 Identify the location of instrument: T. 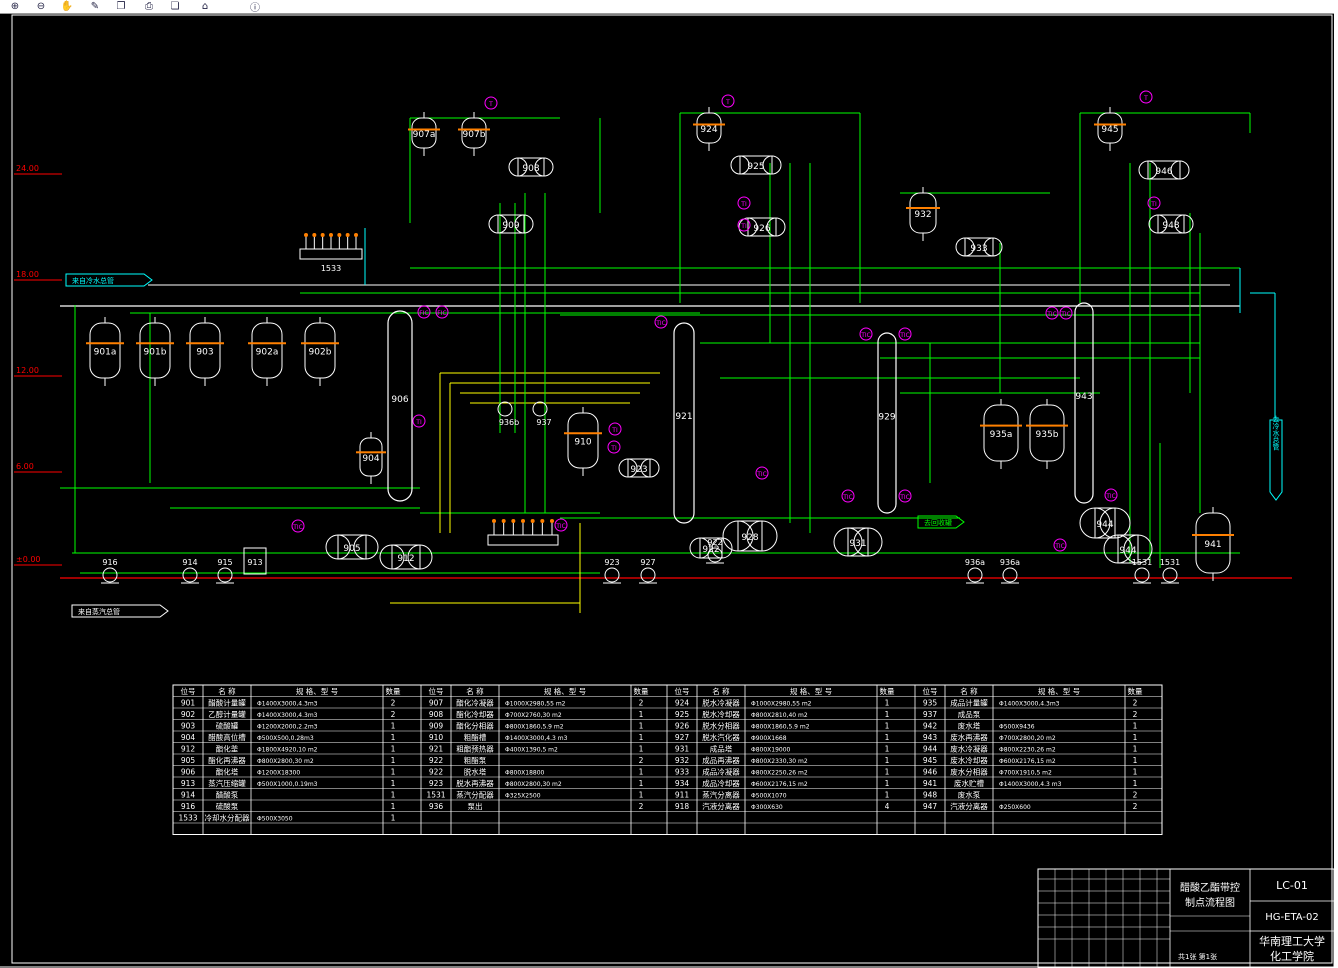
(1146, 97).